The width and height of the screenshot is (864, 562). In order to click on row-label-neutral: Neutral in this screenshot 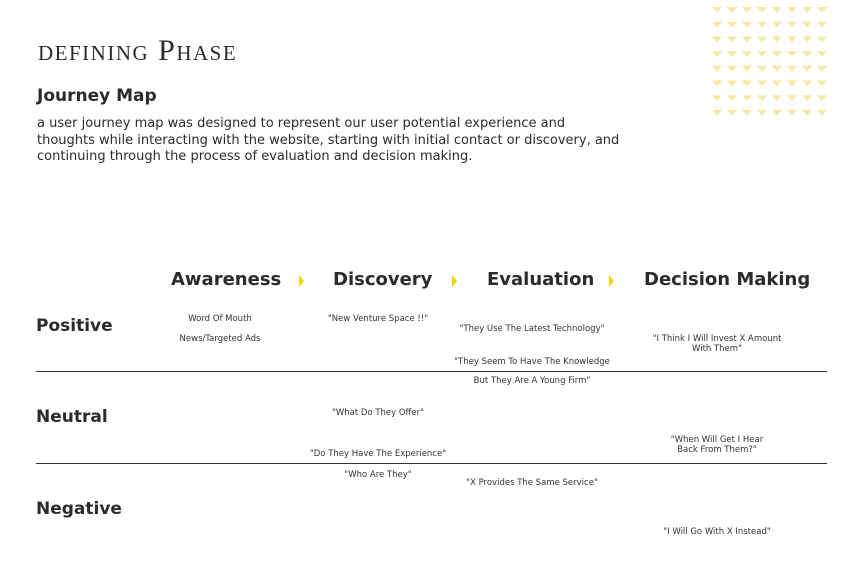, I will do `click(72, 417)`.